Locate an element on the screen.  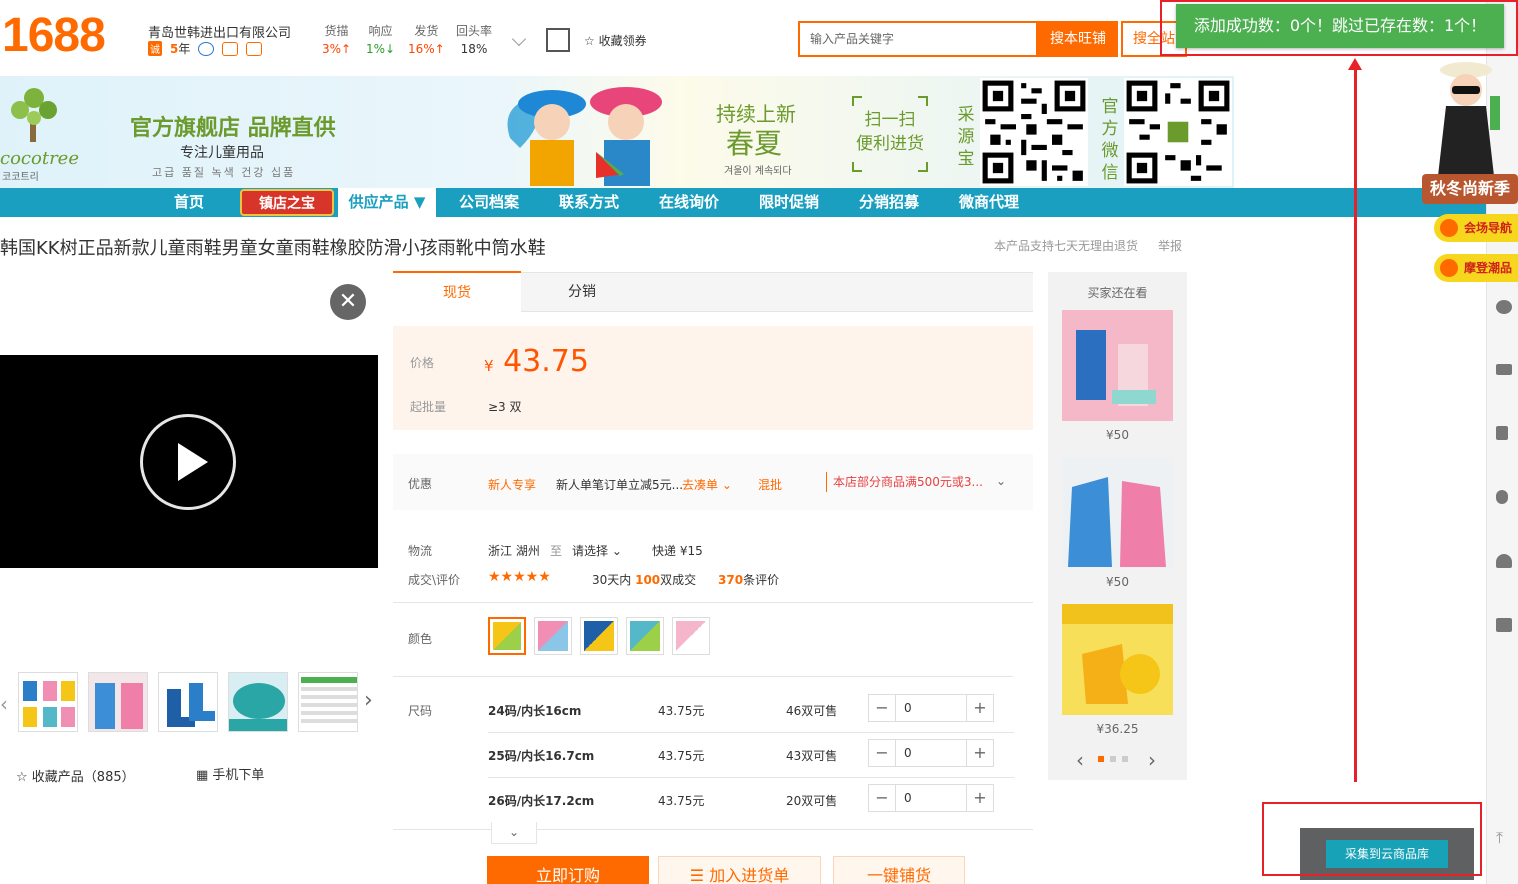
nav-contact: 联系方式 is located at coordinates (589, 202).